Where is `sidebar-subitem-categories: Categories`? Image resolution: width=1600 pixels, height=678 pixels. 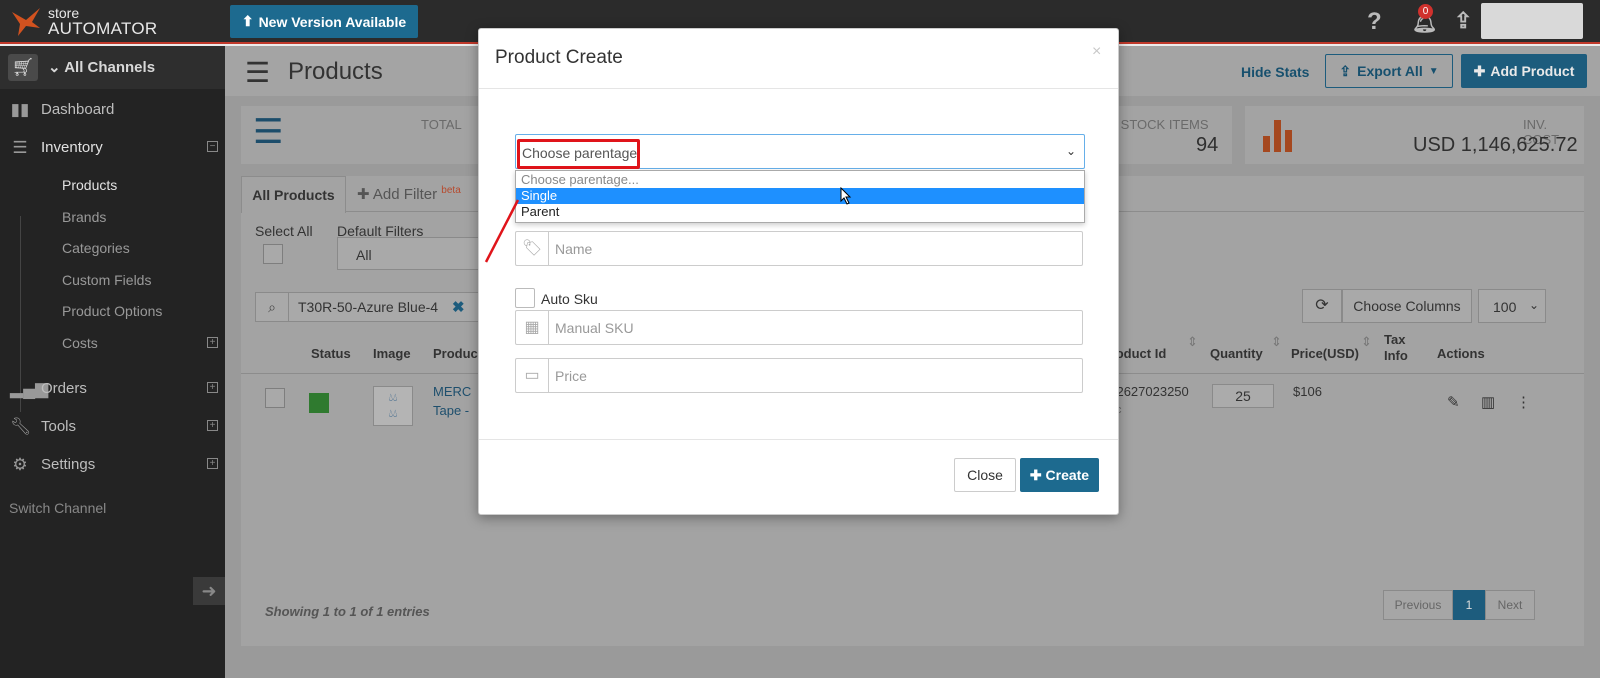 sidebar-subitem-categories: Categories is located at coordinates (96, 248).